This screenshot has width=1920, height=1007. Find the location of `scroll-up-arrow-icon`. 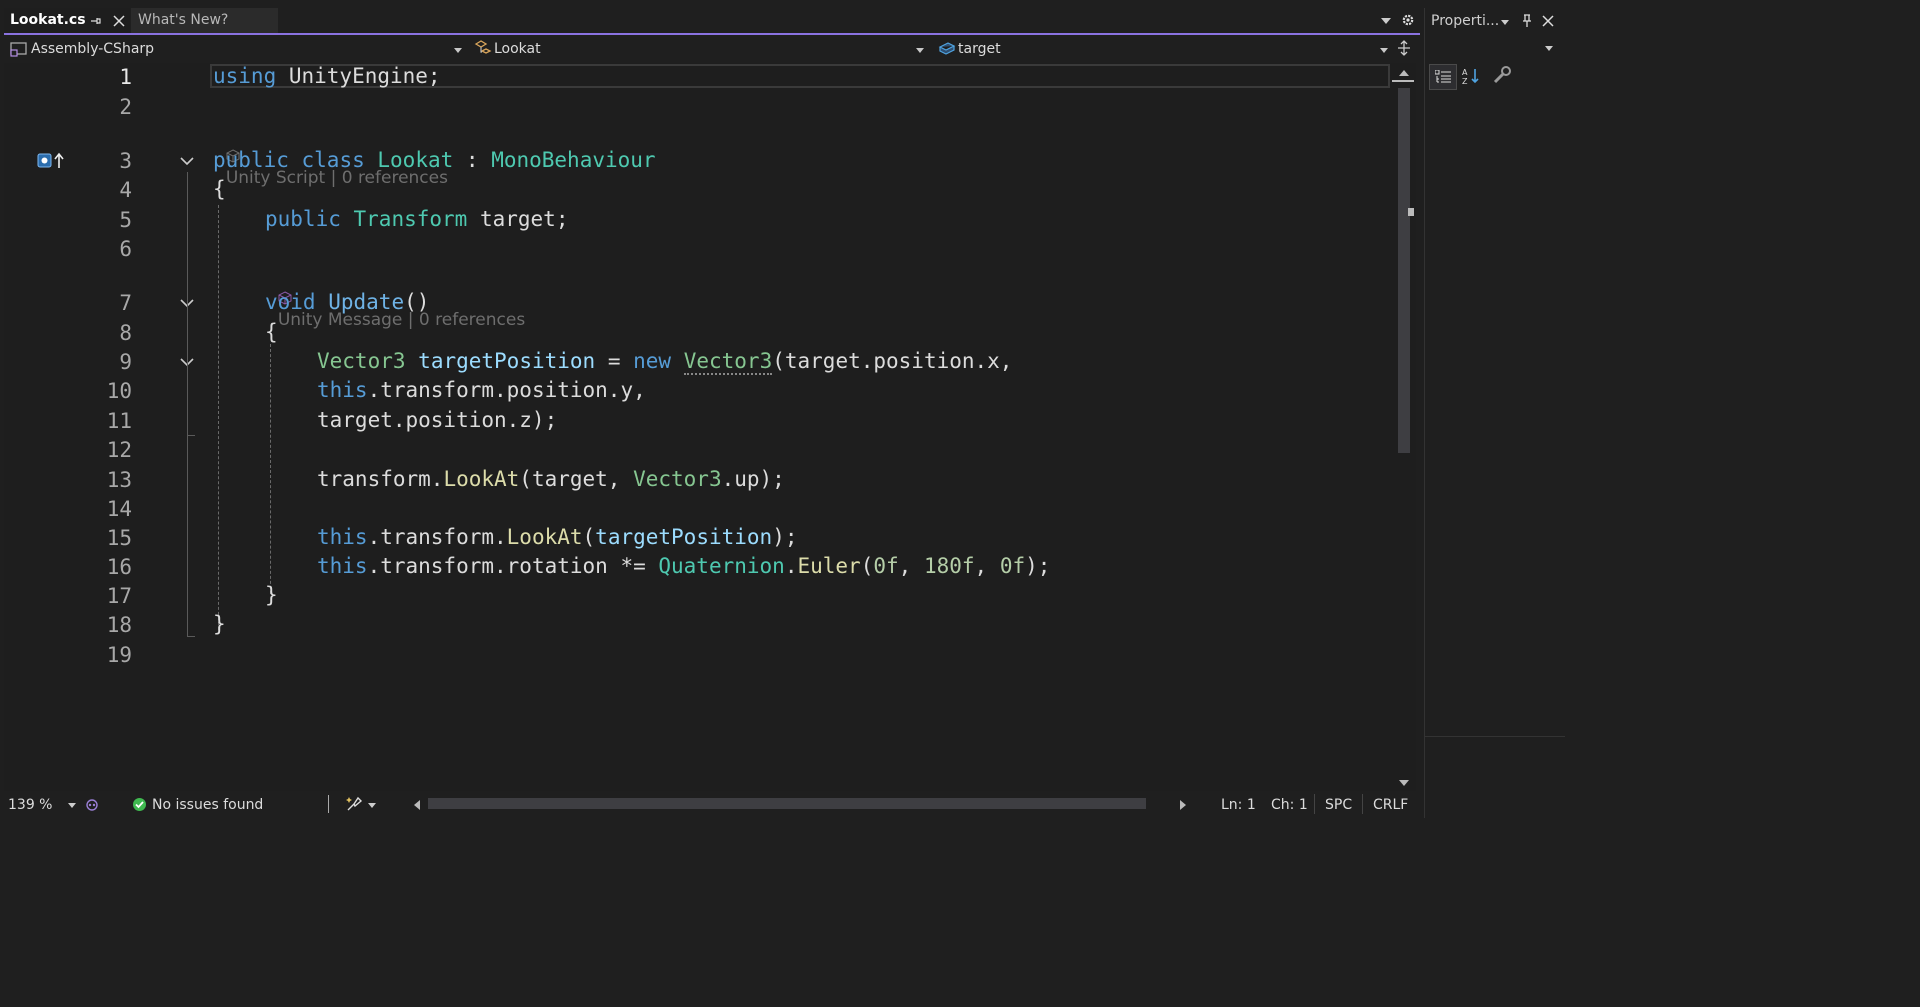

scroll-up-arrow-icon is located at coordinates (1404, 73).